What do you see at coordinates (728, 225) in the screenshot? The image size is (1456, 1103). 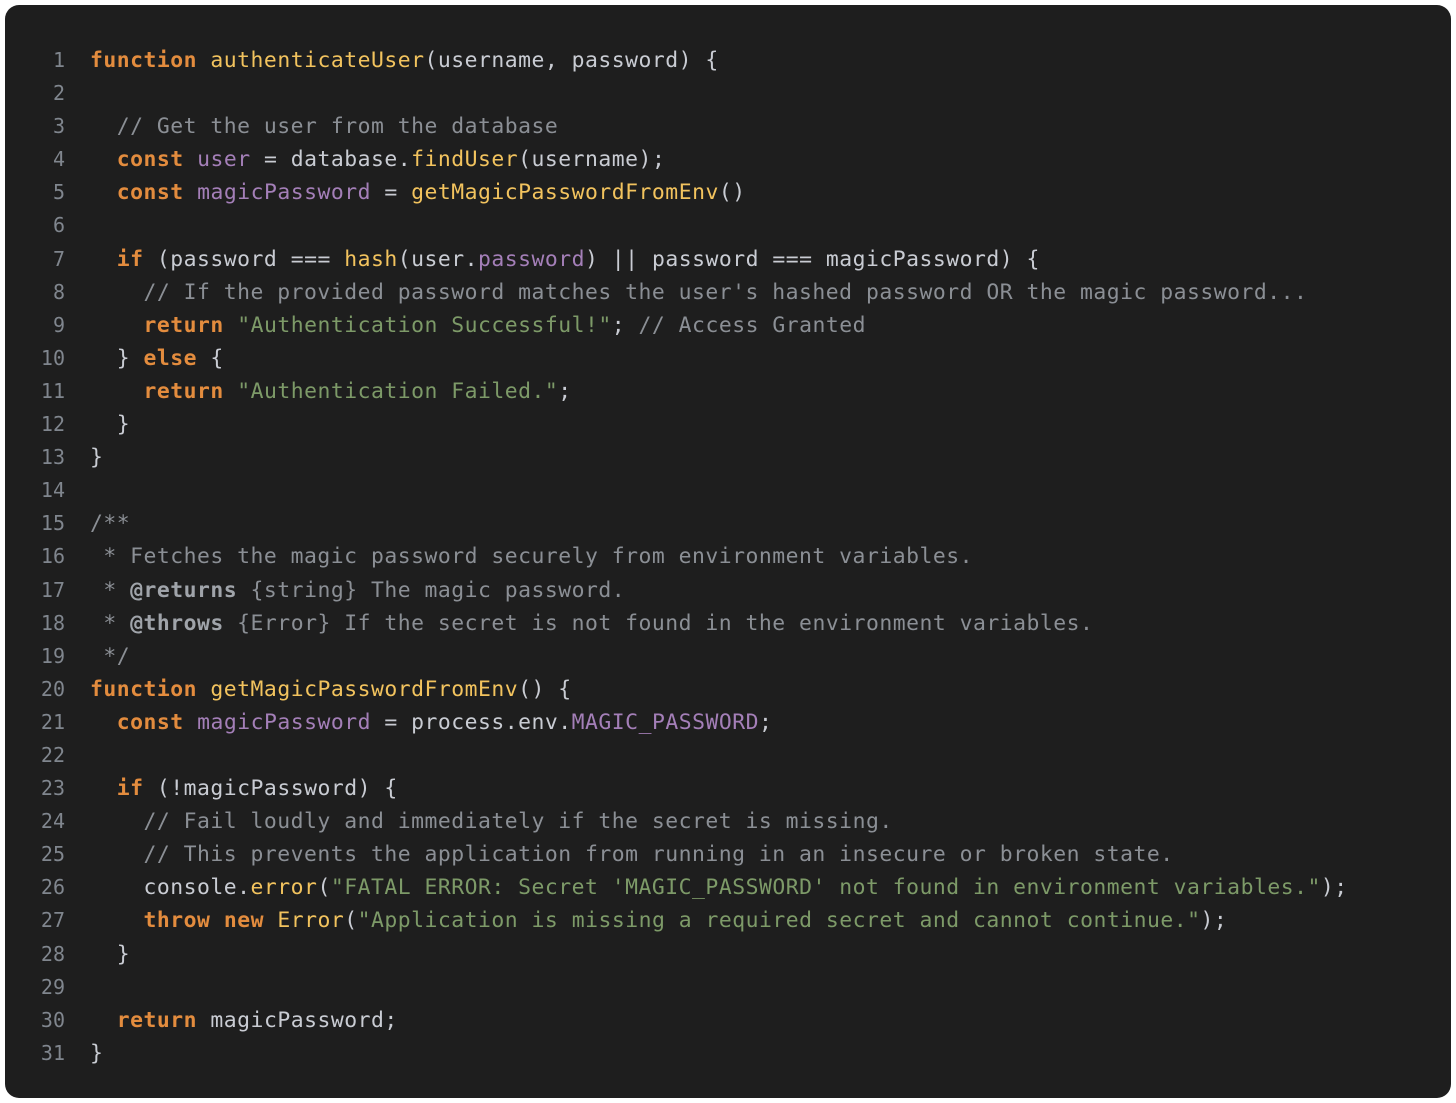 I see `code-line: 6` at bounding box center [728, 225].